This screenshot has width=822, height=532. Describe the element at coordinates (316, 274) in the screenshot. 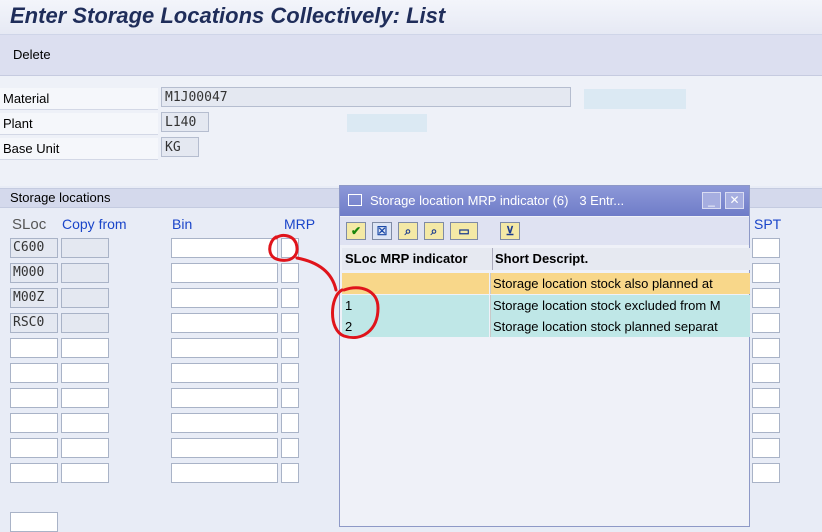

I see `annotation-arrow` at that location.